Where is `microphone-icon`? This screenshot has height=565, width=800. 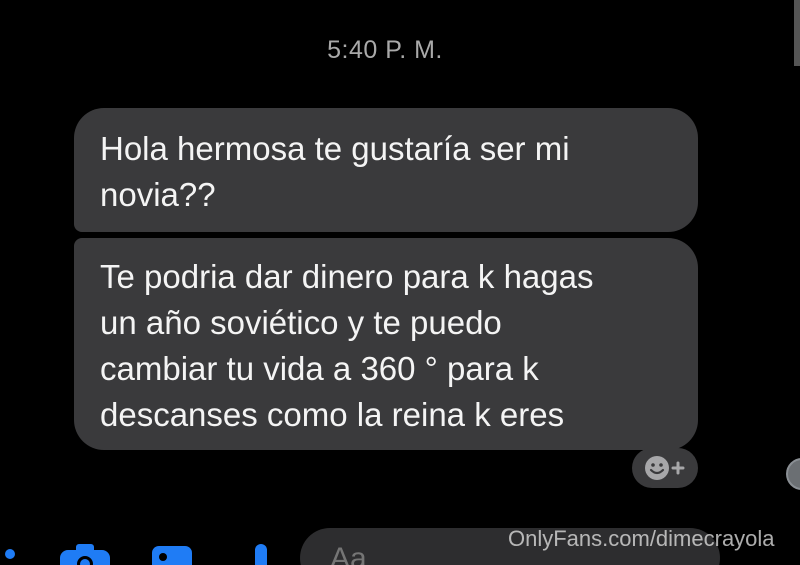
microphone-icon is located at coordinates (261, 553).